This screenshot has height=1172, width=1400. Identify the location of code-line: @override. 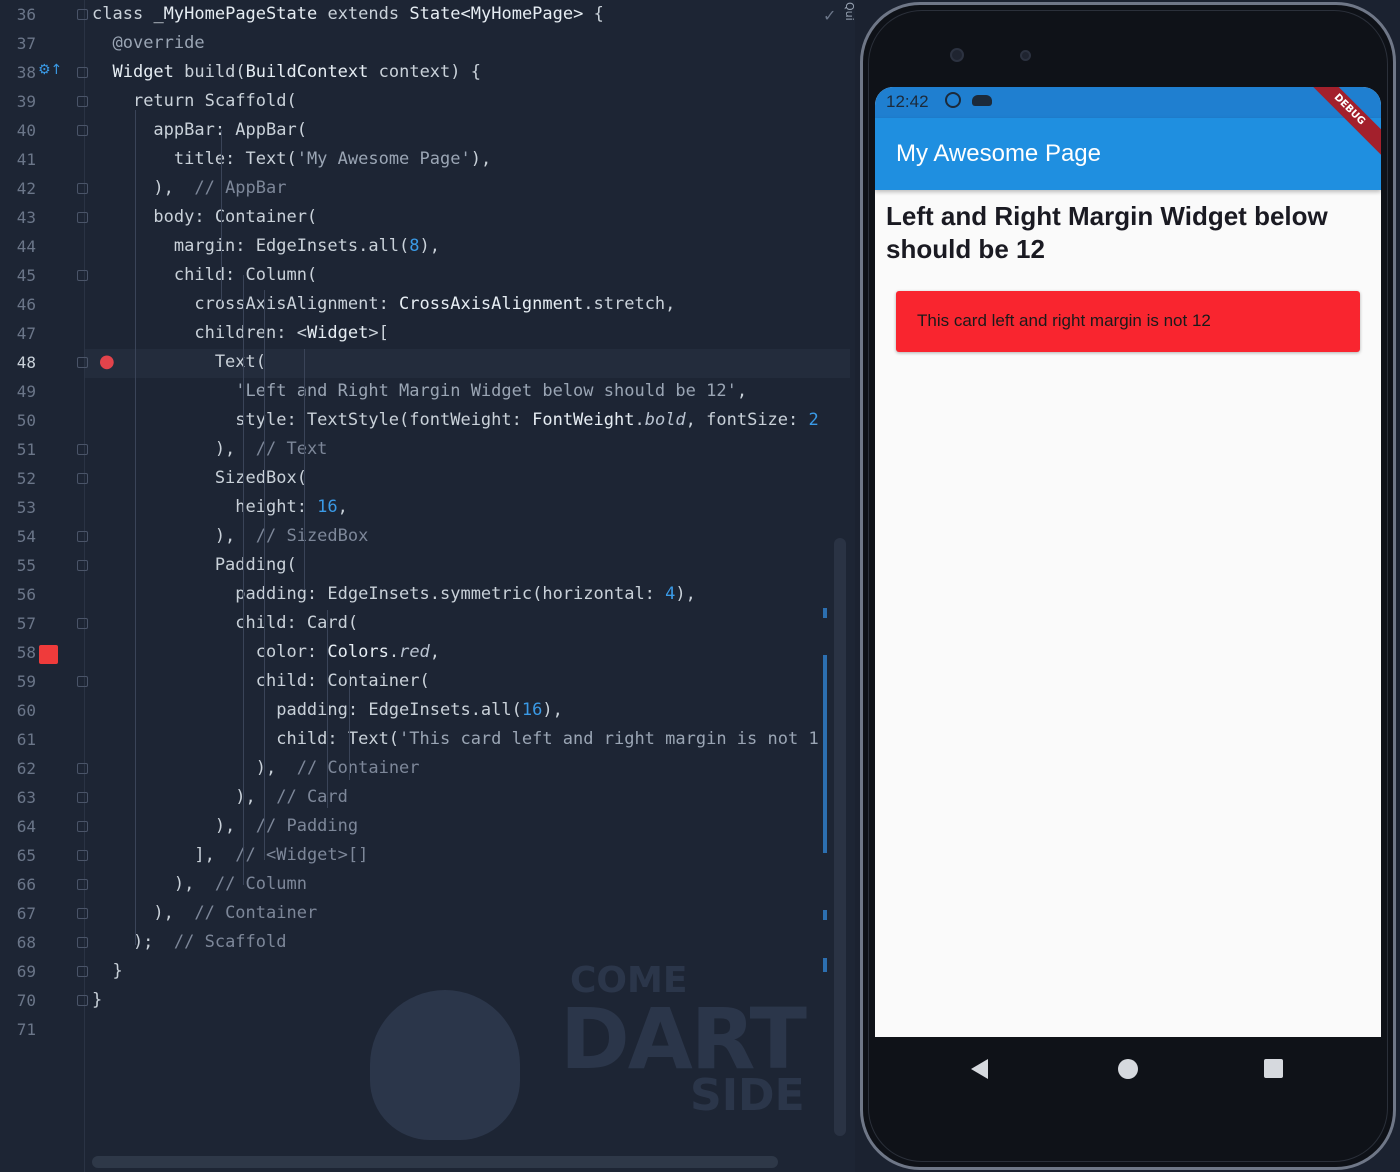
(148, 43).